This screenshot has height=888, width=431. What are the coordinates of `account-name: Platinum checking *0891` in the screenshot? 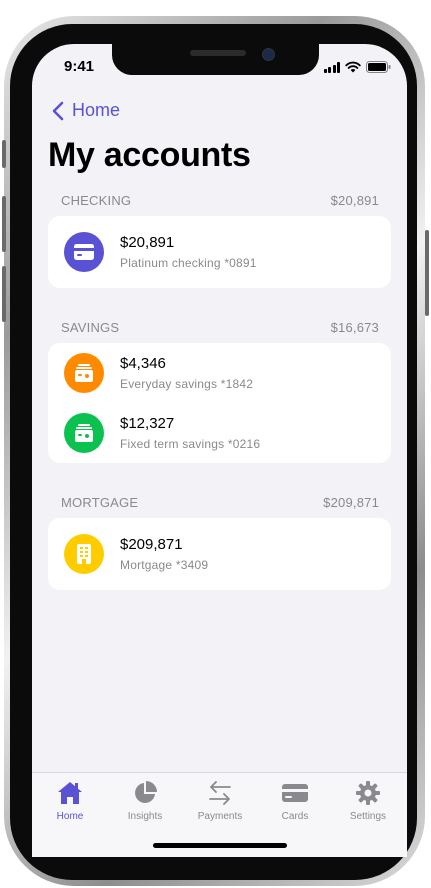 It's located at (188, 263).